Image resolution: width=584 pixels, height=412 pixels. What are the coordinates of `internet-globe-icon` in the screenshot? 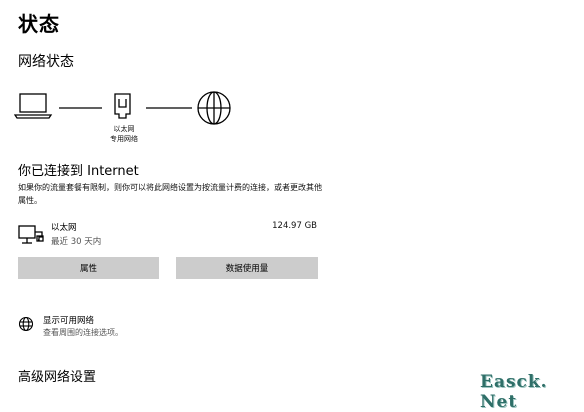 It's located at (214, 108).